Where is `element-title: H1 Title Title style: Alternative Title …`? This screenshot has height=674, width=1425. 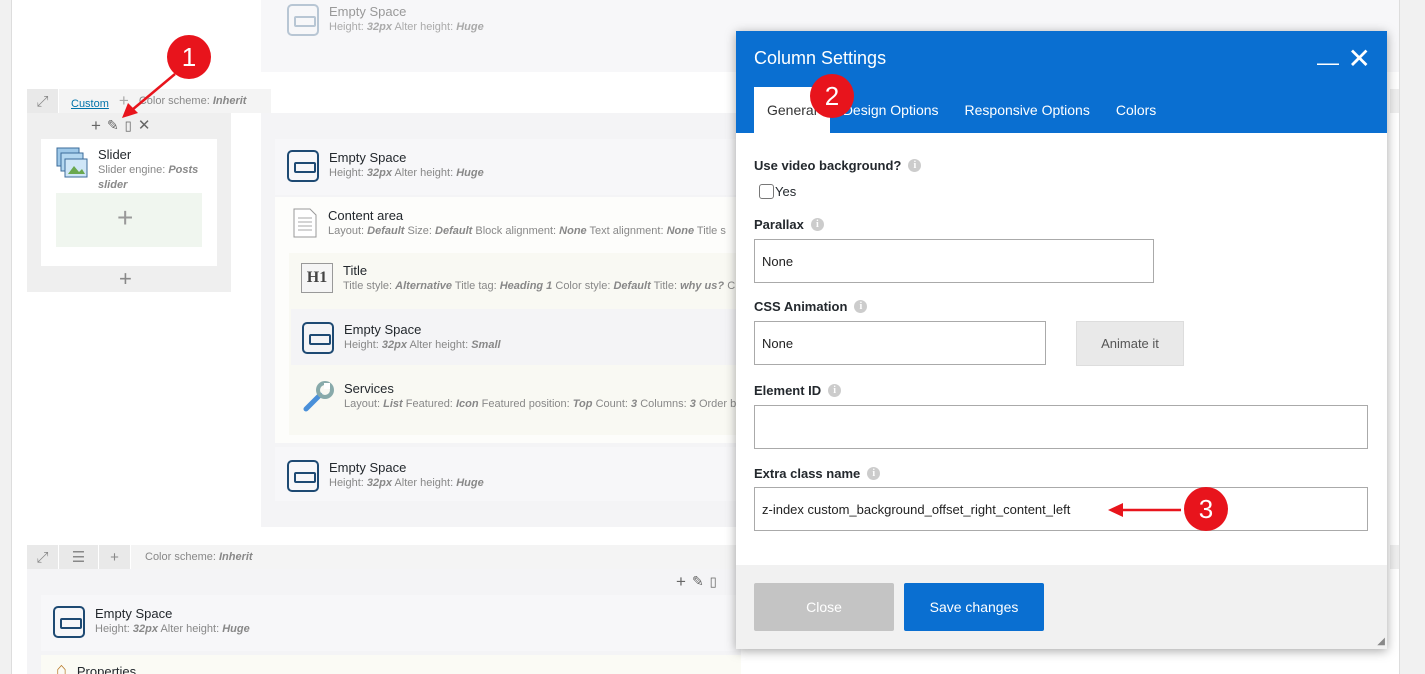 element-title: H1 Title Title style: Alternative Title … is located at coordinates (518, 278).